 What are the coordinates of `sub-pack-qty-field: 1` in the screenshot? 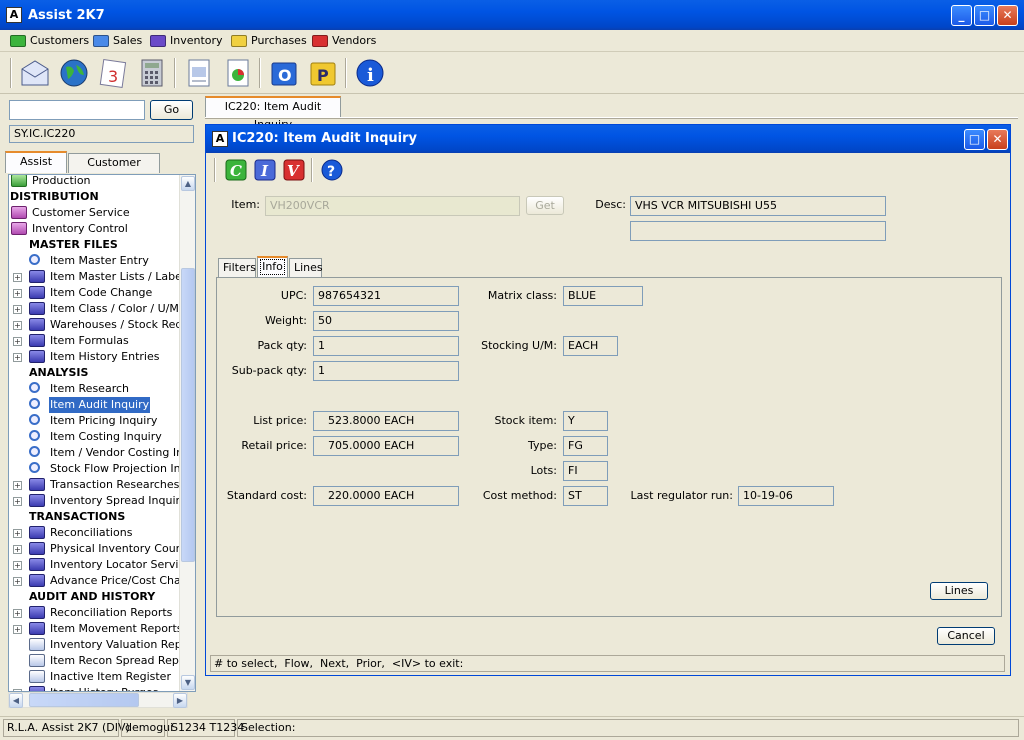 It's located at (386, 371).